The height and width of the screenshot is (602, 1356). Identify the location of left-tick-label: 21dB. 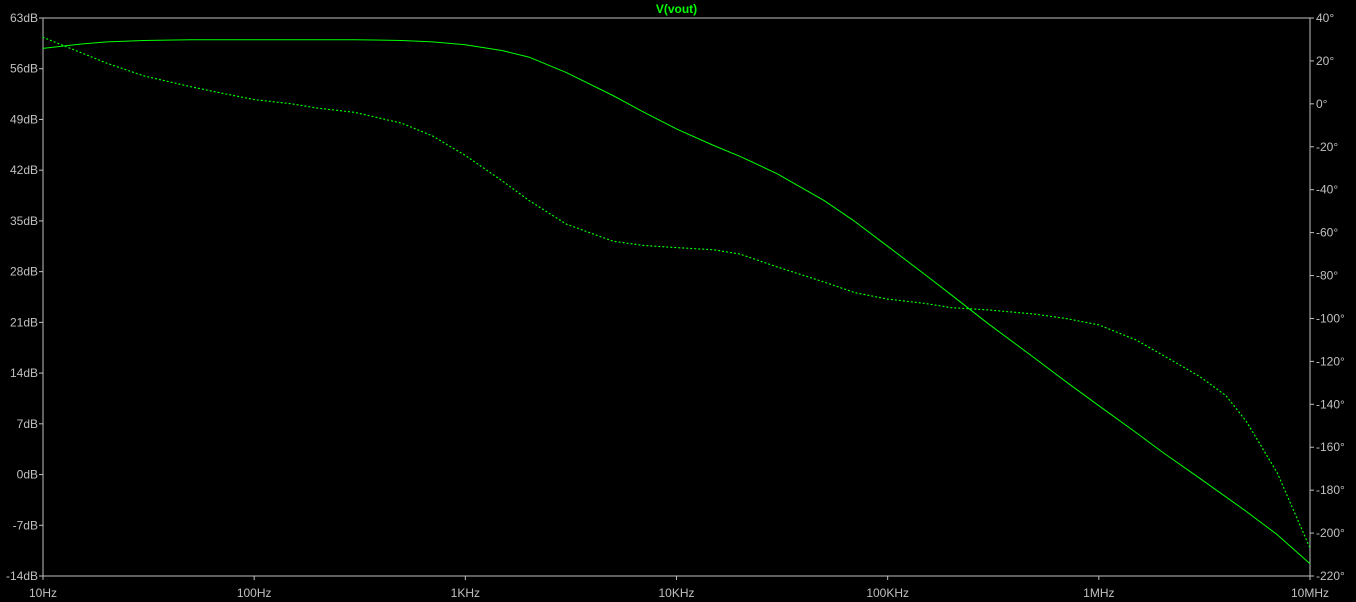
(24, 322).